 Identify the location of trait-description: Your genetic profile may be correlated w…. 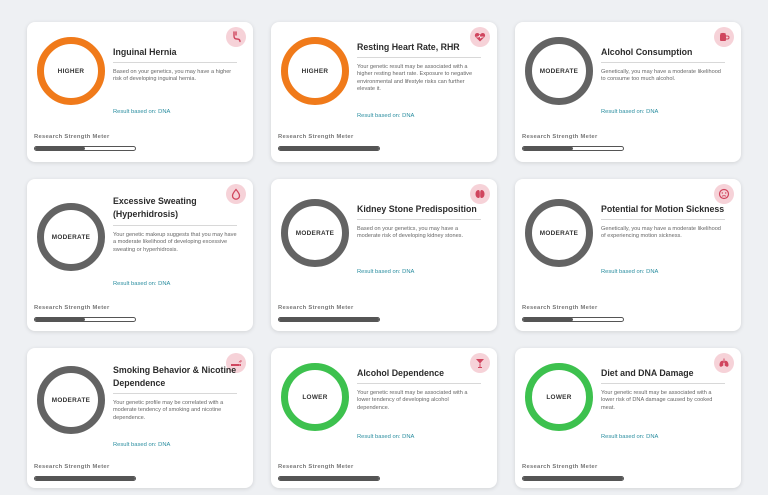
(168, 410).